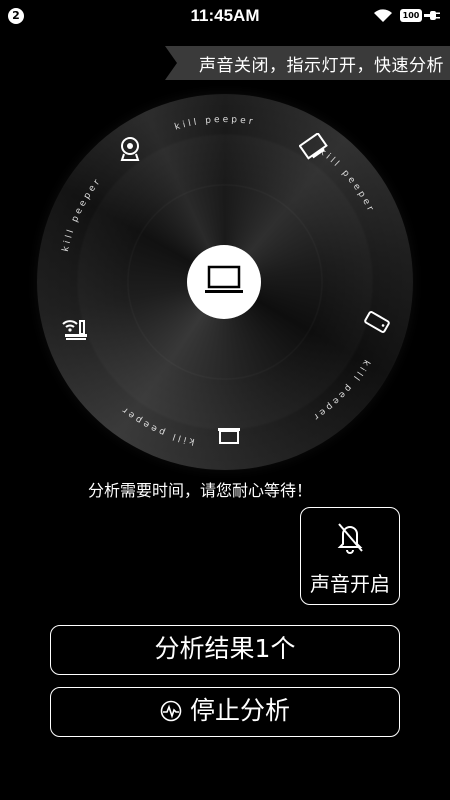 Image resolution: width=450 pixels, height=800 pixels. I want to click on wait-message: 分析需要时间，请您耐心等待！, so click(200, 490).